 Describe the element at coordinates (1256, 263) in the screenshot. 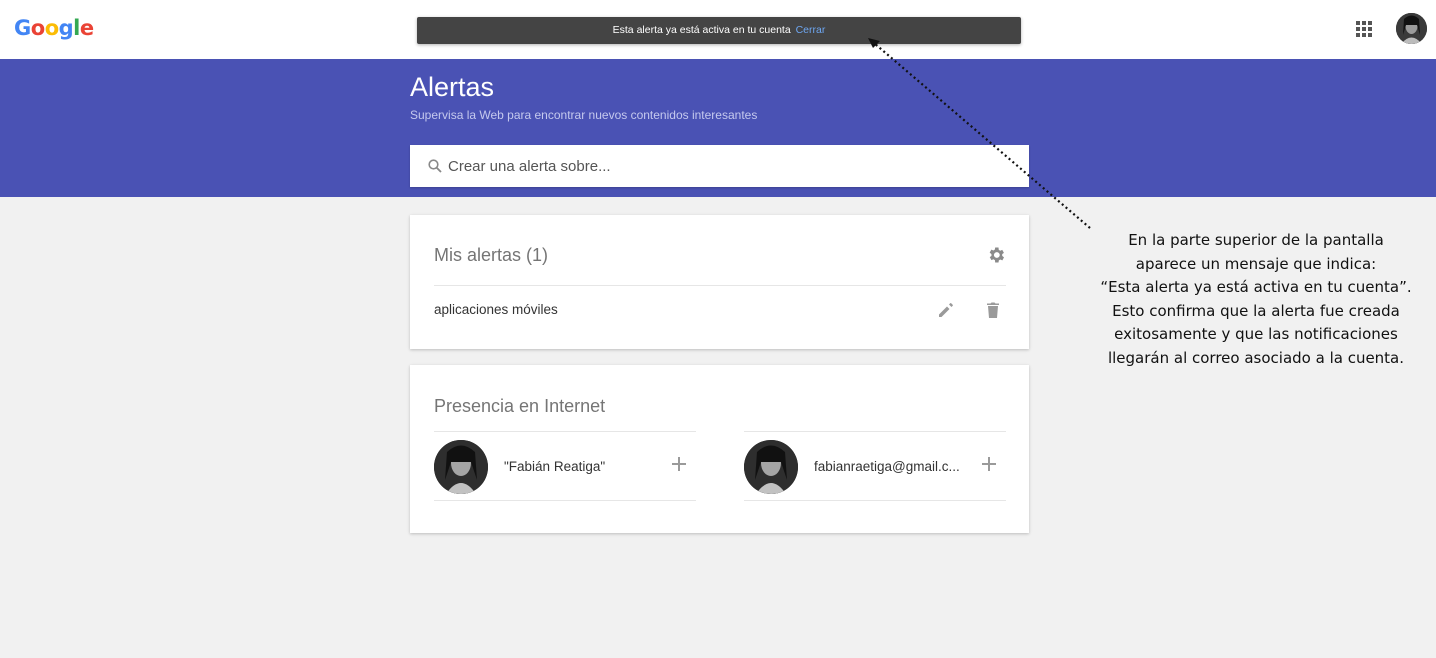

I see `annotation-line: aparece un mensaje que indica:` at that location.